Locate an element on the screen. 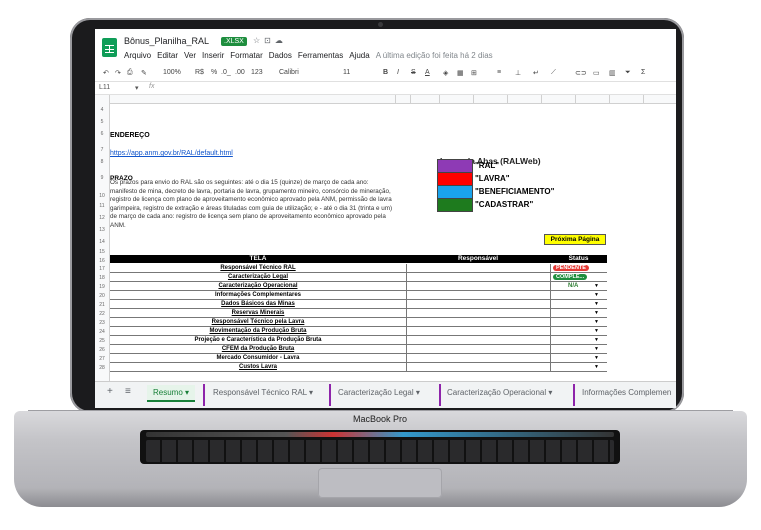 The height and width of the screenshot is (530, 761). tela-link: Caracterização Legal is located at coordinates (258, 277).